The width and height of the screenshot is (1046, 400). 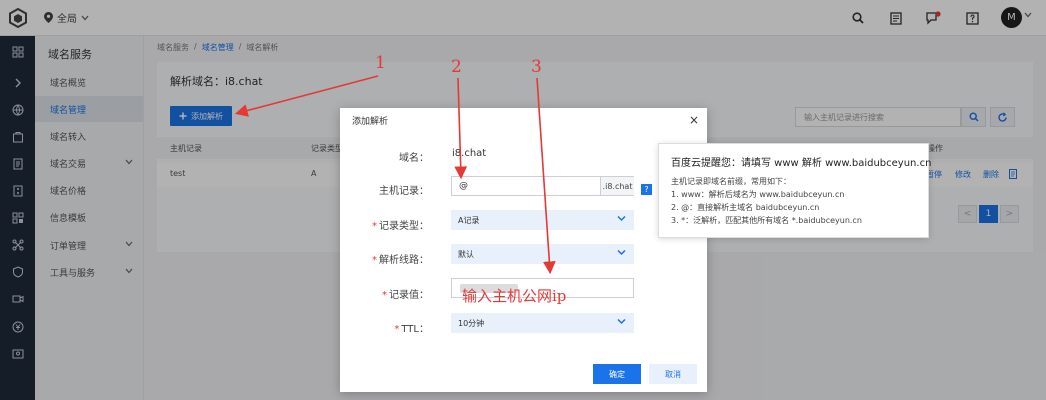 I want to click on record-type-value: A记录, so click(x=469, y=220).